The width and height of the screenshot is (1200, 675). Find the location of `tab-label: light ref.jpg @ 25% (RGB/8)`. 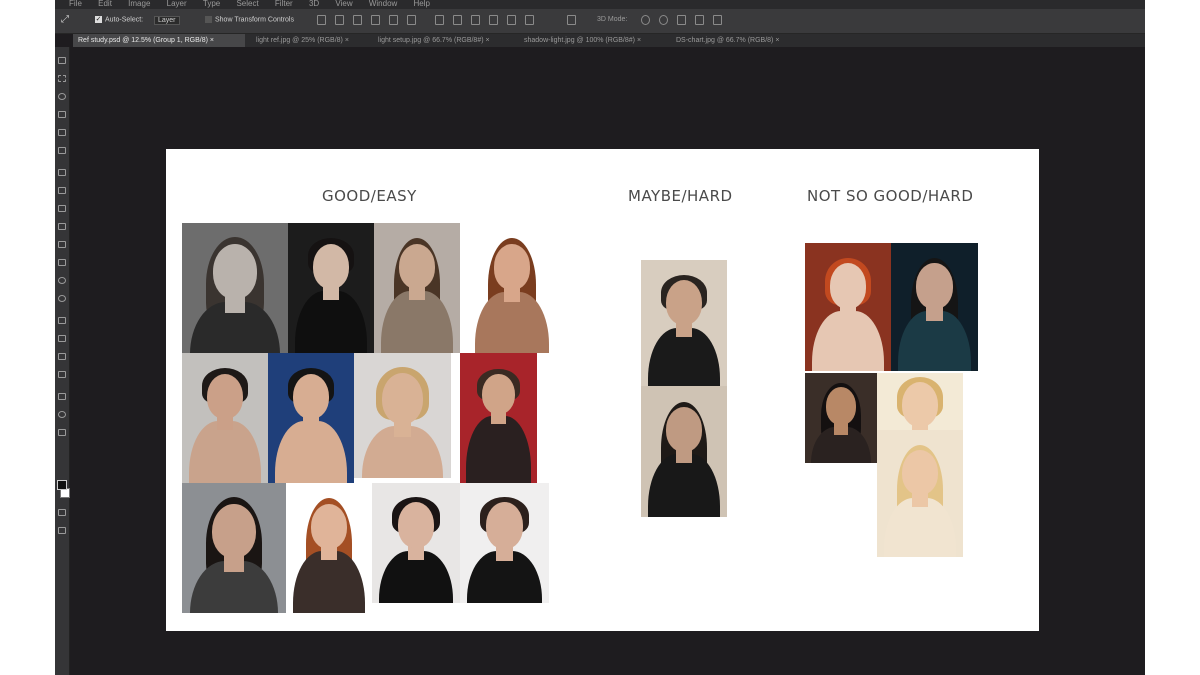

tab-label: light ref.jpg @ 25% (RGB/8) is located at coordinates (299, 40).